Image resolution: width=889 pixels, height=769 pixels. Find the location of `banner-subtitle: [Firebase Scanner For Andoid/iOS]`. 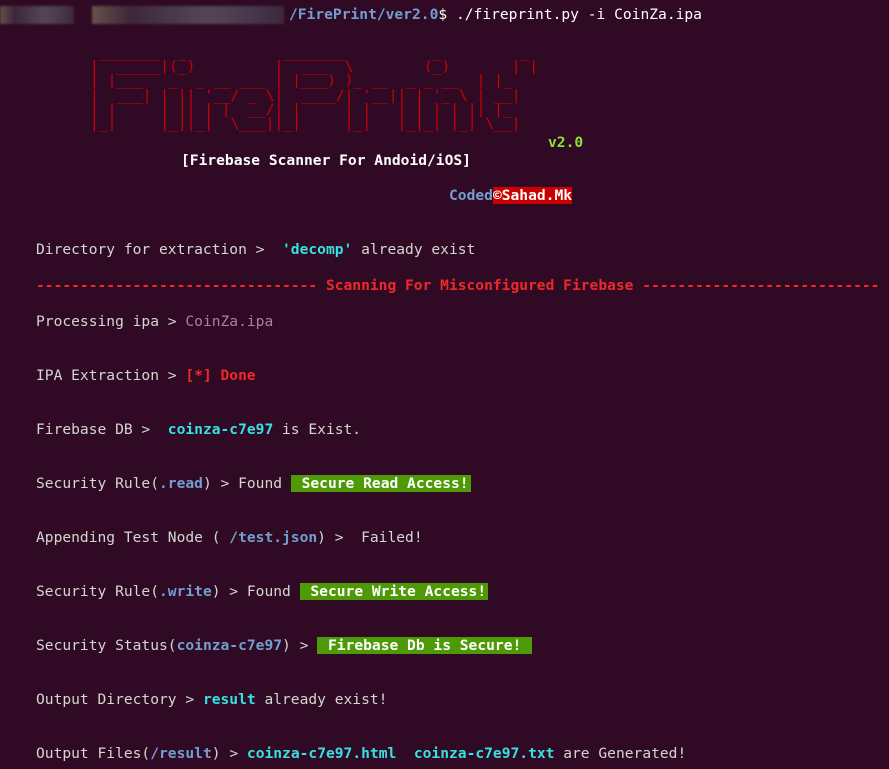

banner-subtitle: [Firebase Scanner For Andoid/iOS] is located at coordinates (326, 160).